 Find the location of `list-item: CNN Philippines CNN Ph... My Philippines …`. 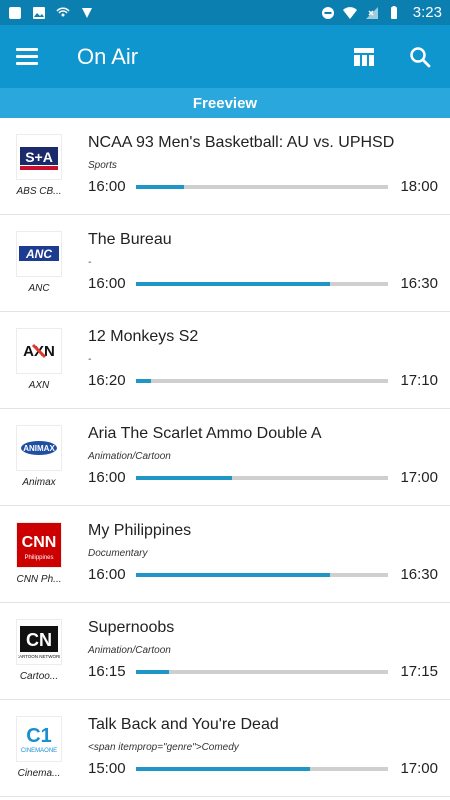

list-item: CNN Philippines CNN Ph... My Philippines … is located at coordinates (225, 554).